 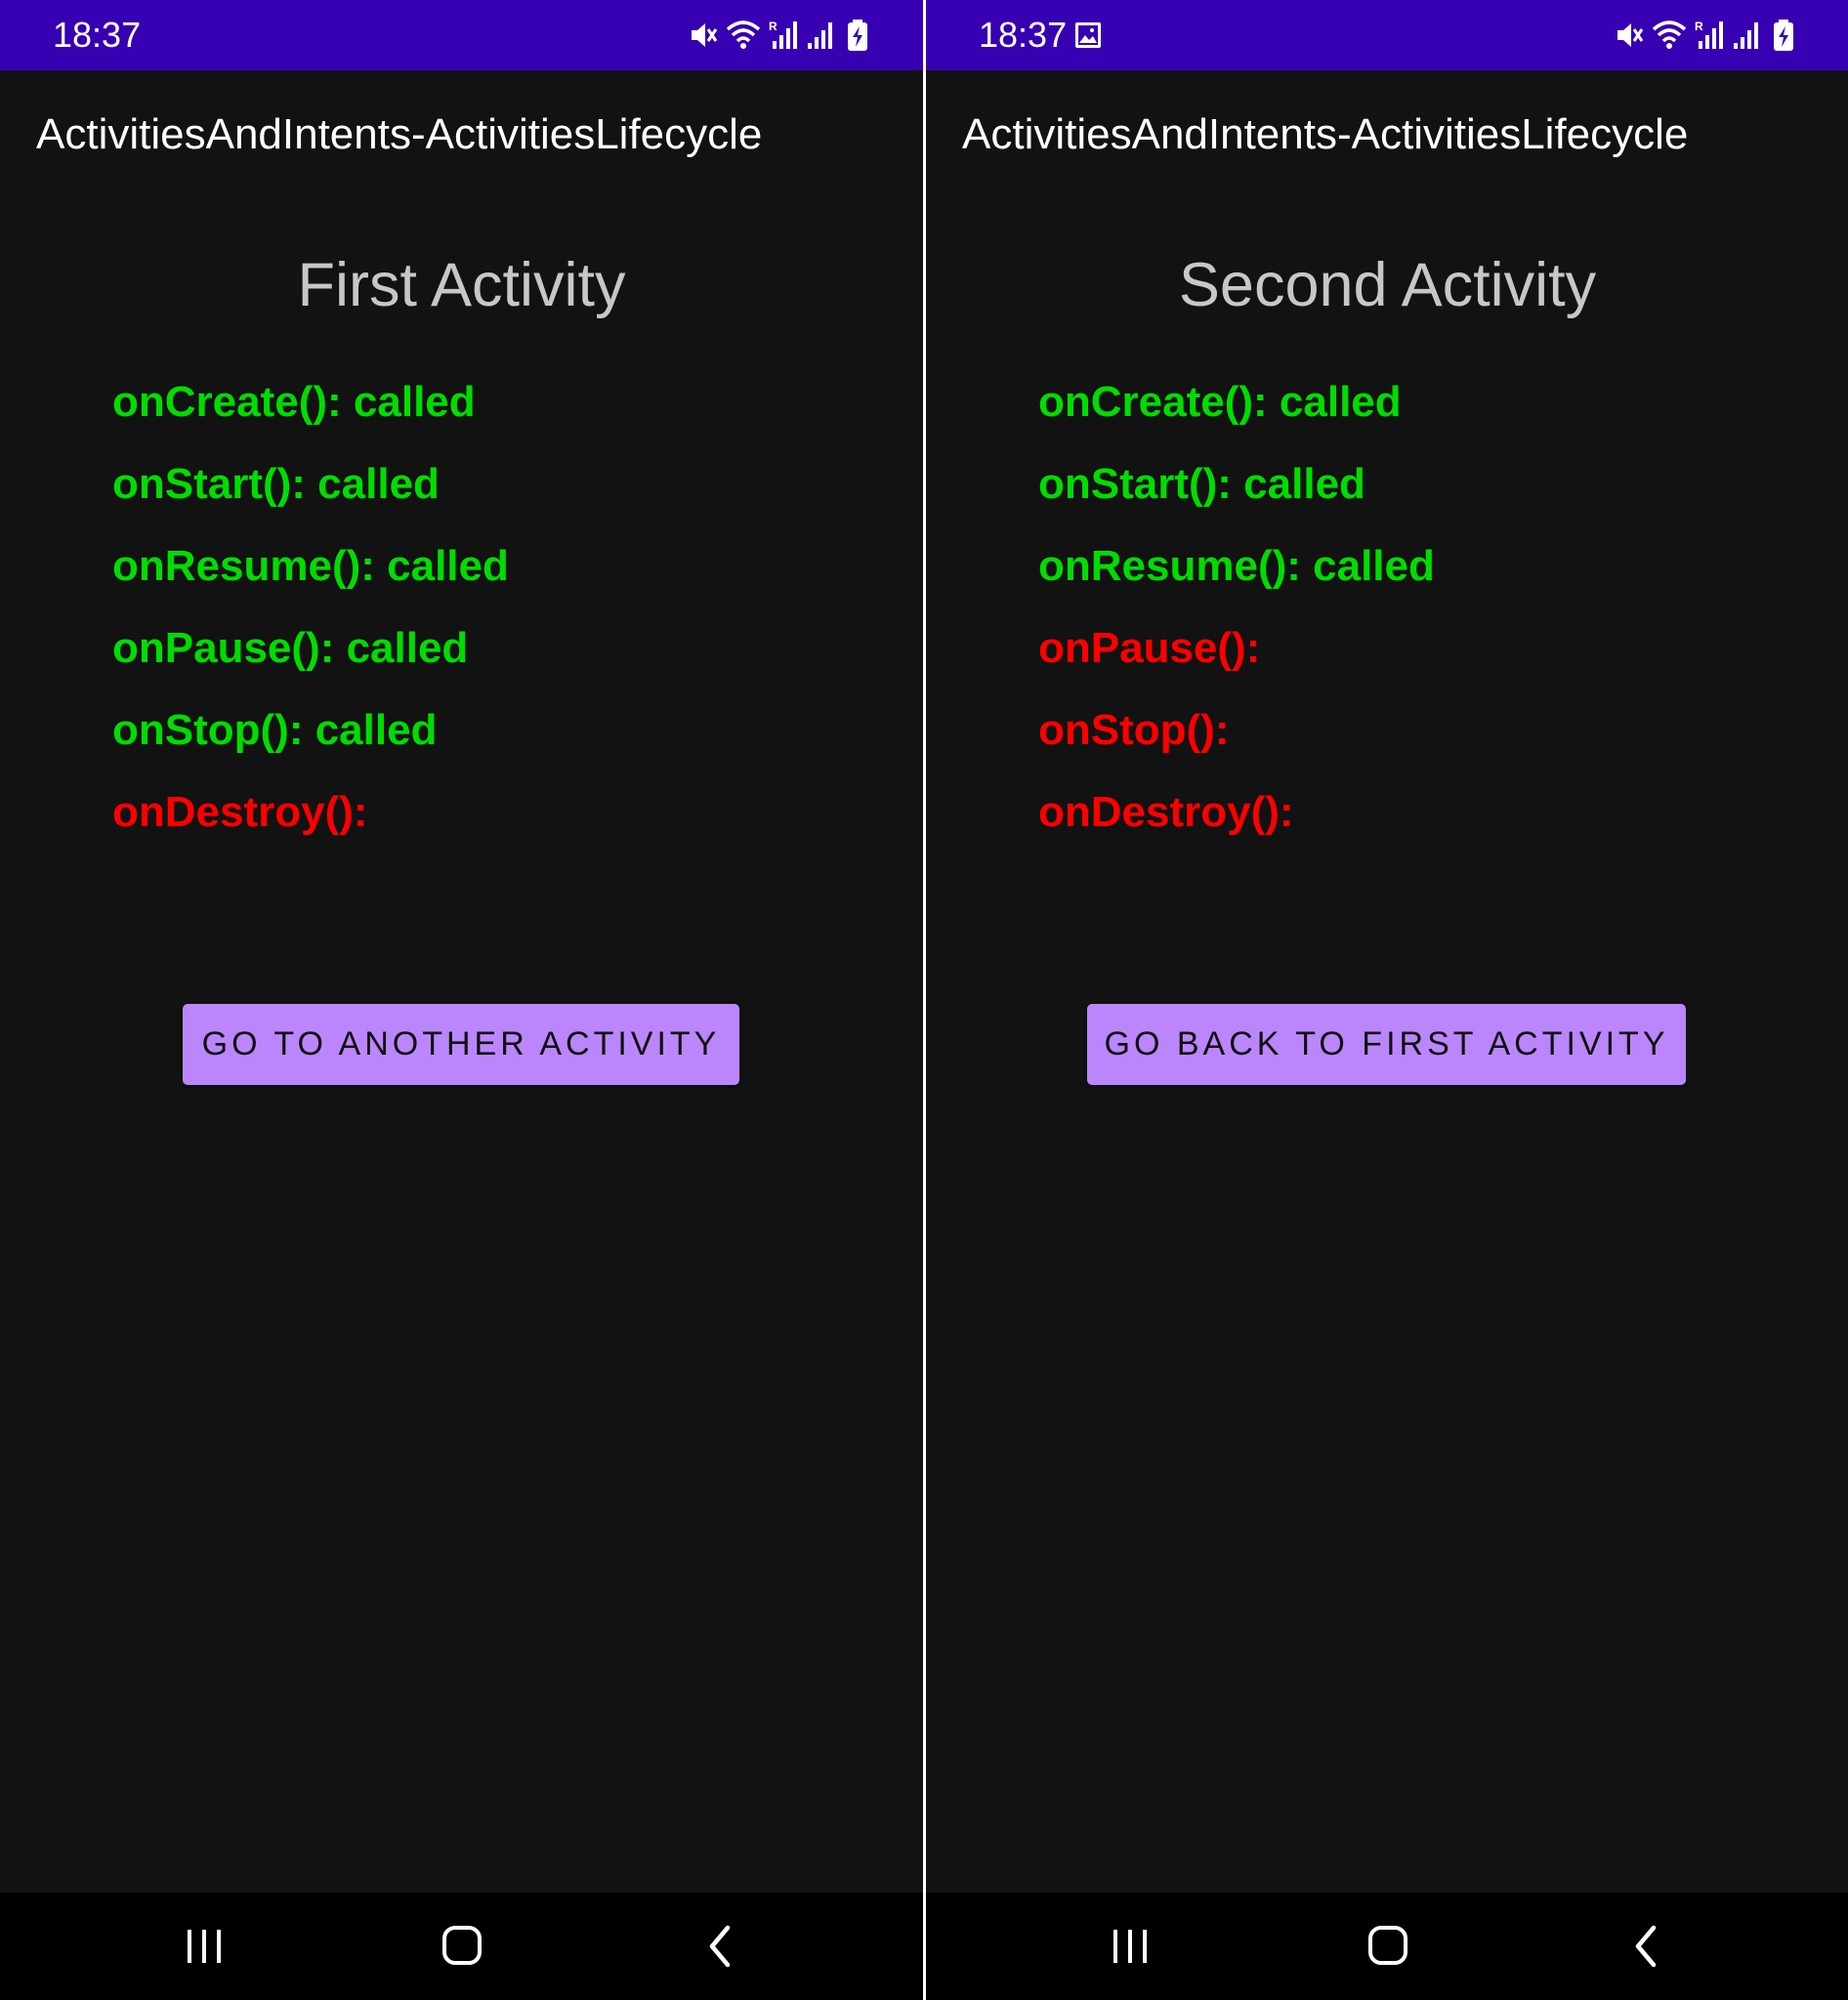 I want to click on onpause-status: onPause(): called, so click(x=290, y=648).